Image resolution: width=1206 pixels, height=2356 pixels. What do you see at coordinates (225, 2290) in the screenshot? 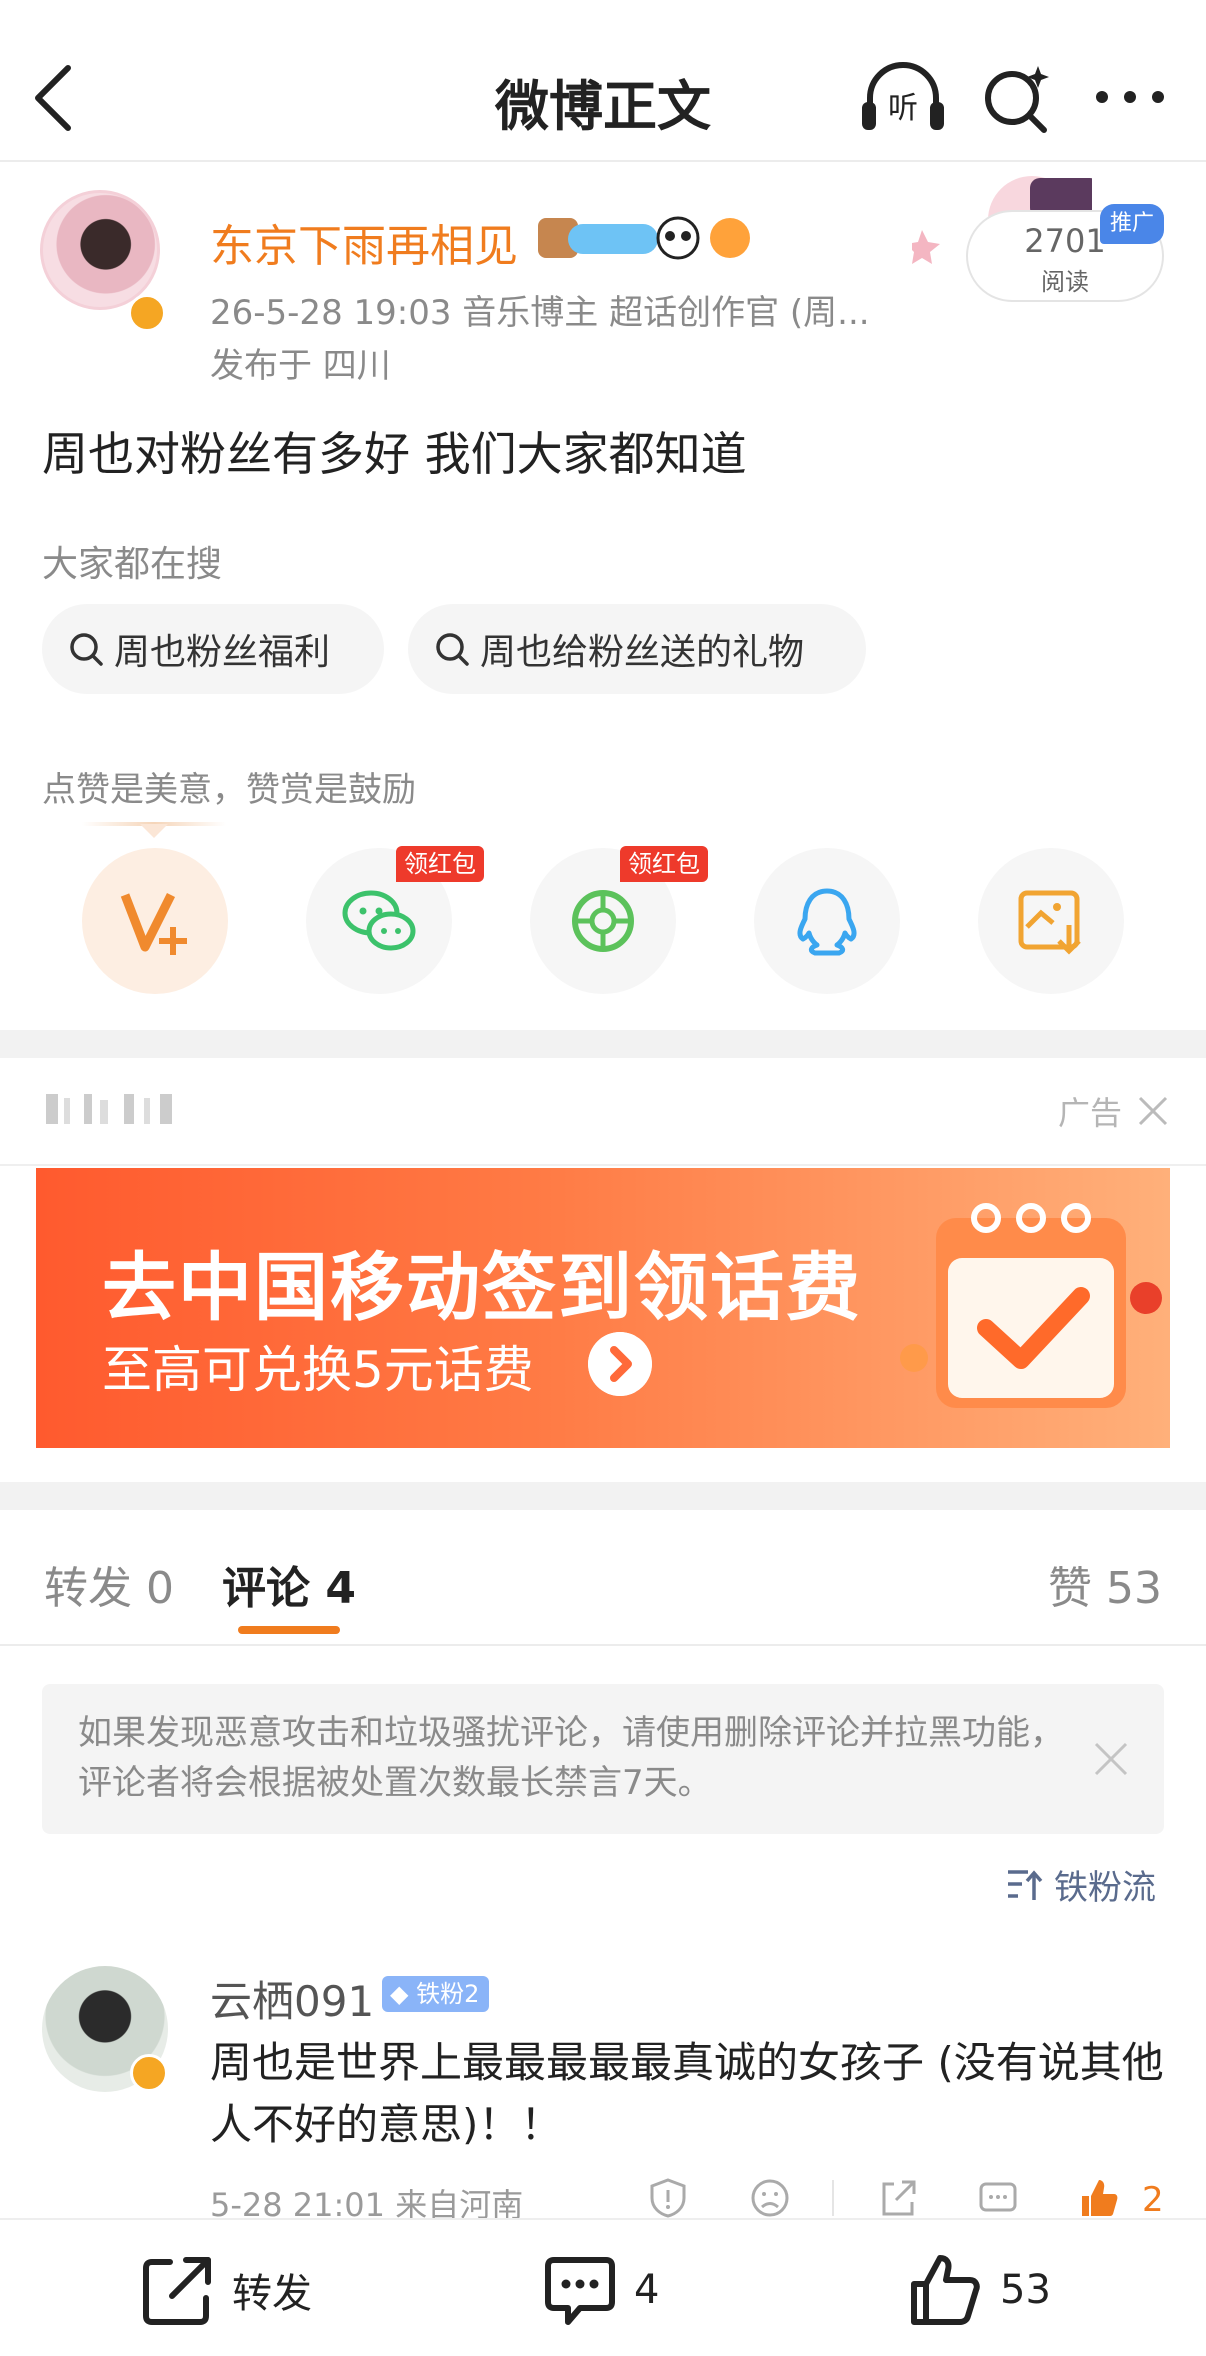
I see `repost-button: 转发` at bounding box center [225, 2290].